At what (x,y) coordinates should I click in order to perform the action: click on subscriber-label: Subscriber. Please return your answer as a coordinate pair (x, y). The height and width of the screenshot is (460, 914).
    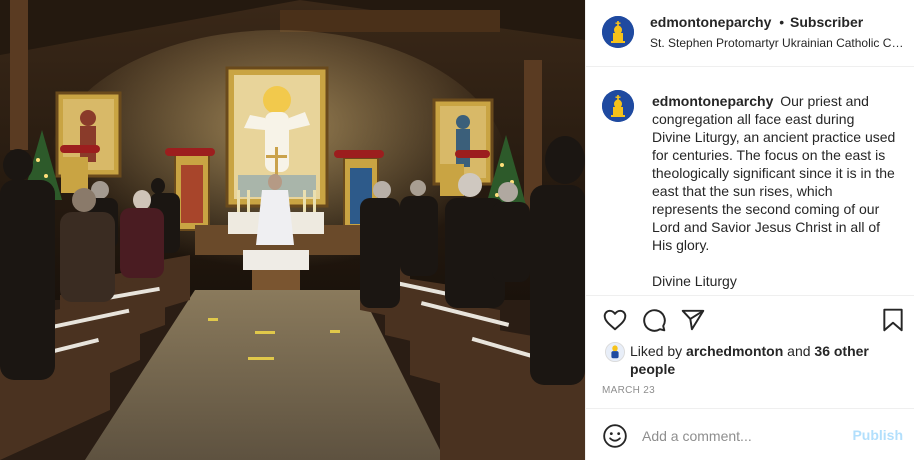
    Looking at the image, I should click on (827, 22).